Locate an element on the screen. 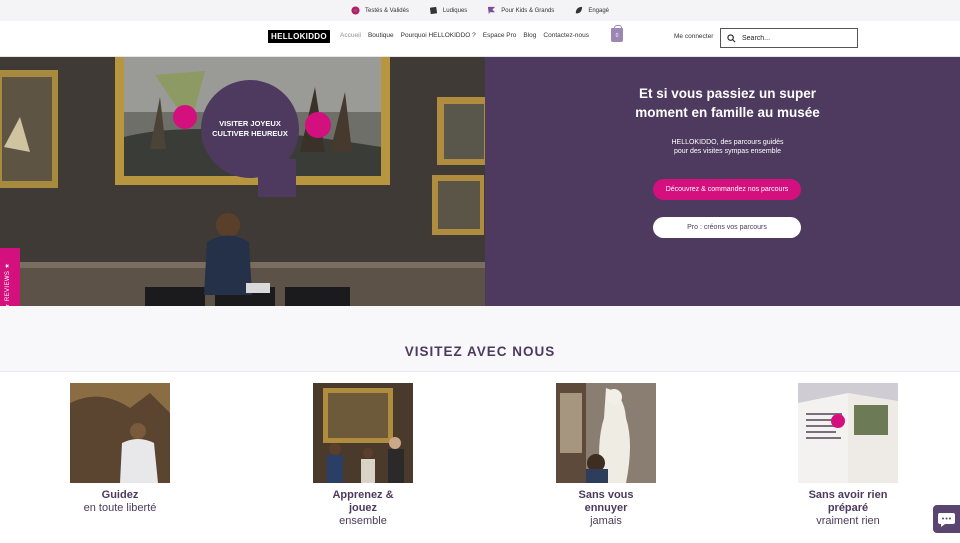 The height and width of the screenshot is (543, 960). heart-icon is located at coordinates (355, 10).